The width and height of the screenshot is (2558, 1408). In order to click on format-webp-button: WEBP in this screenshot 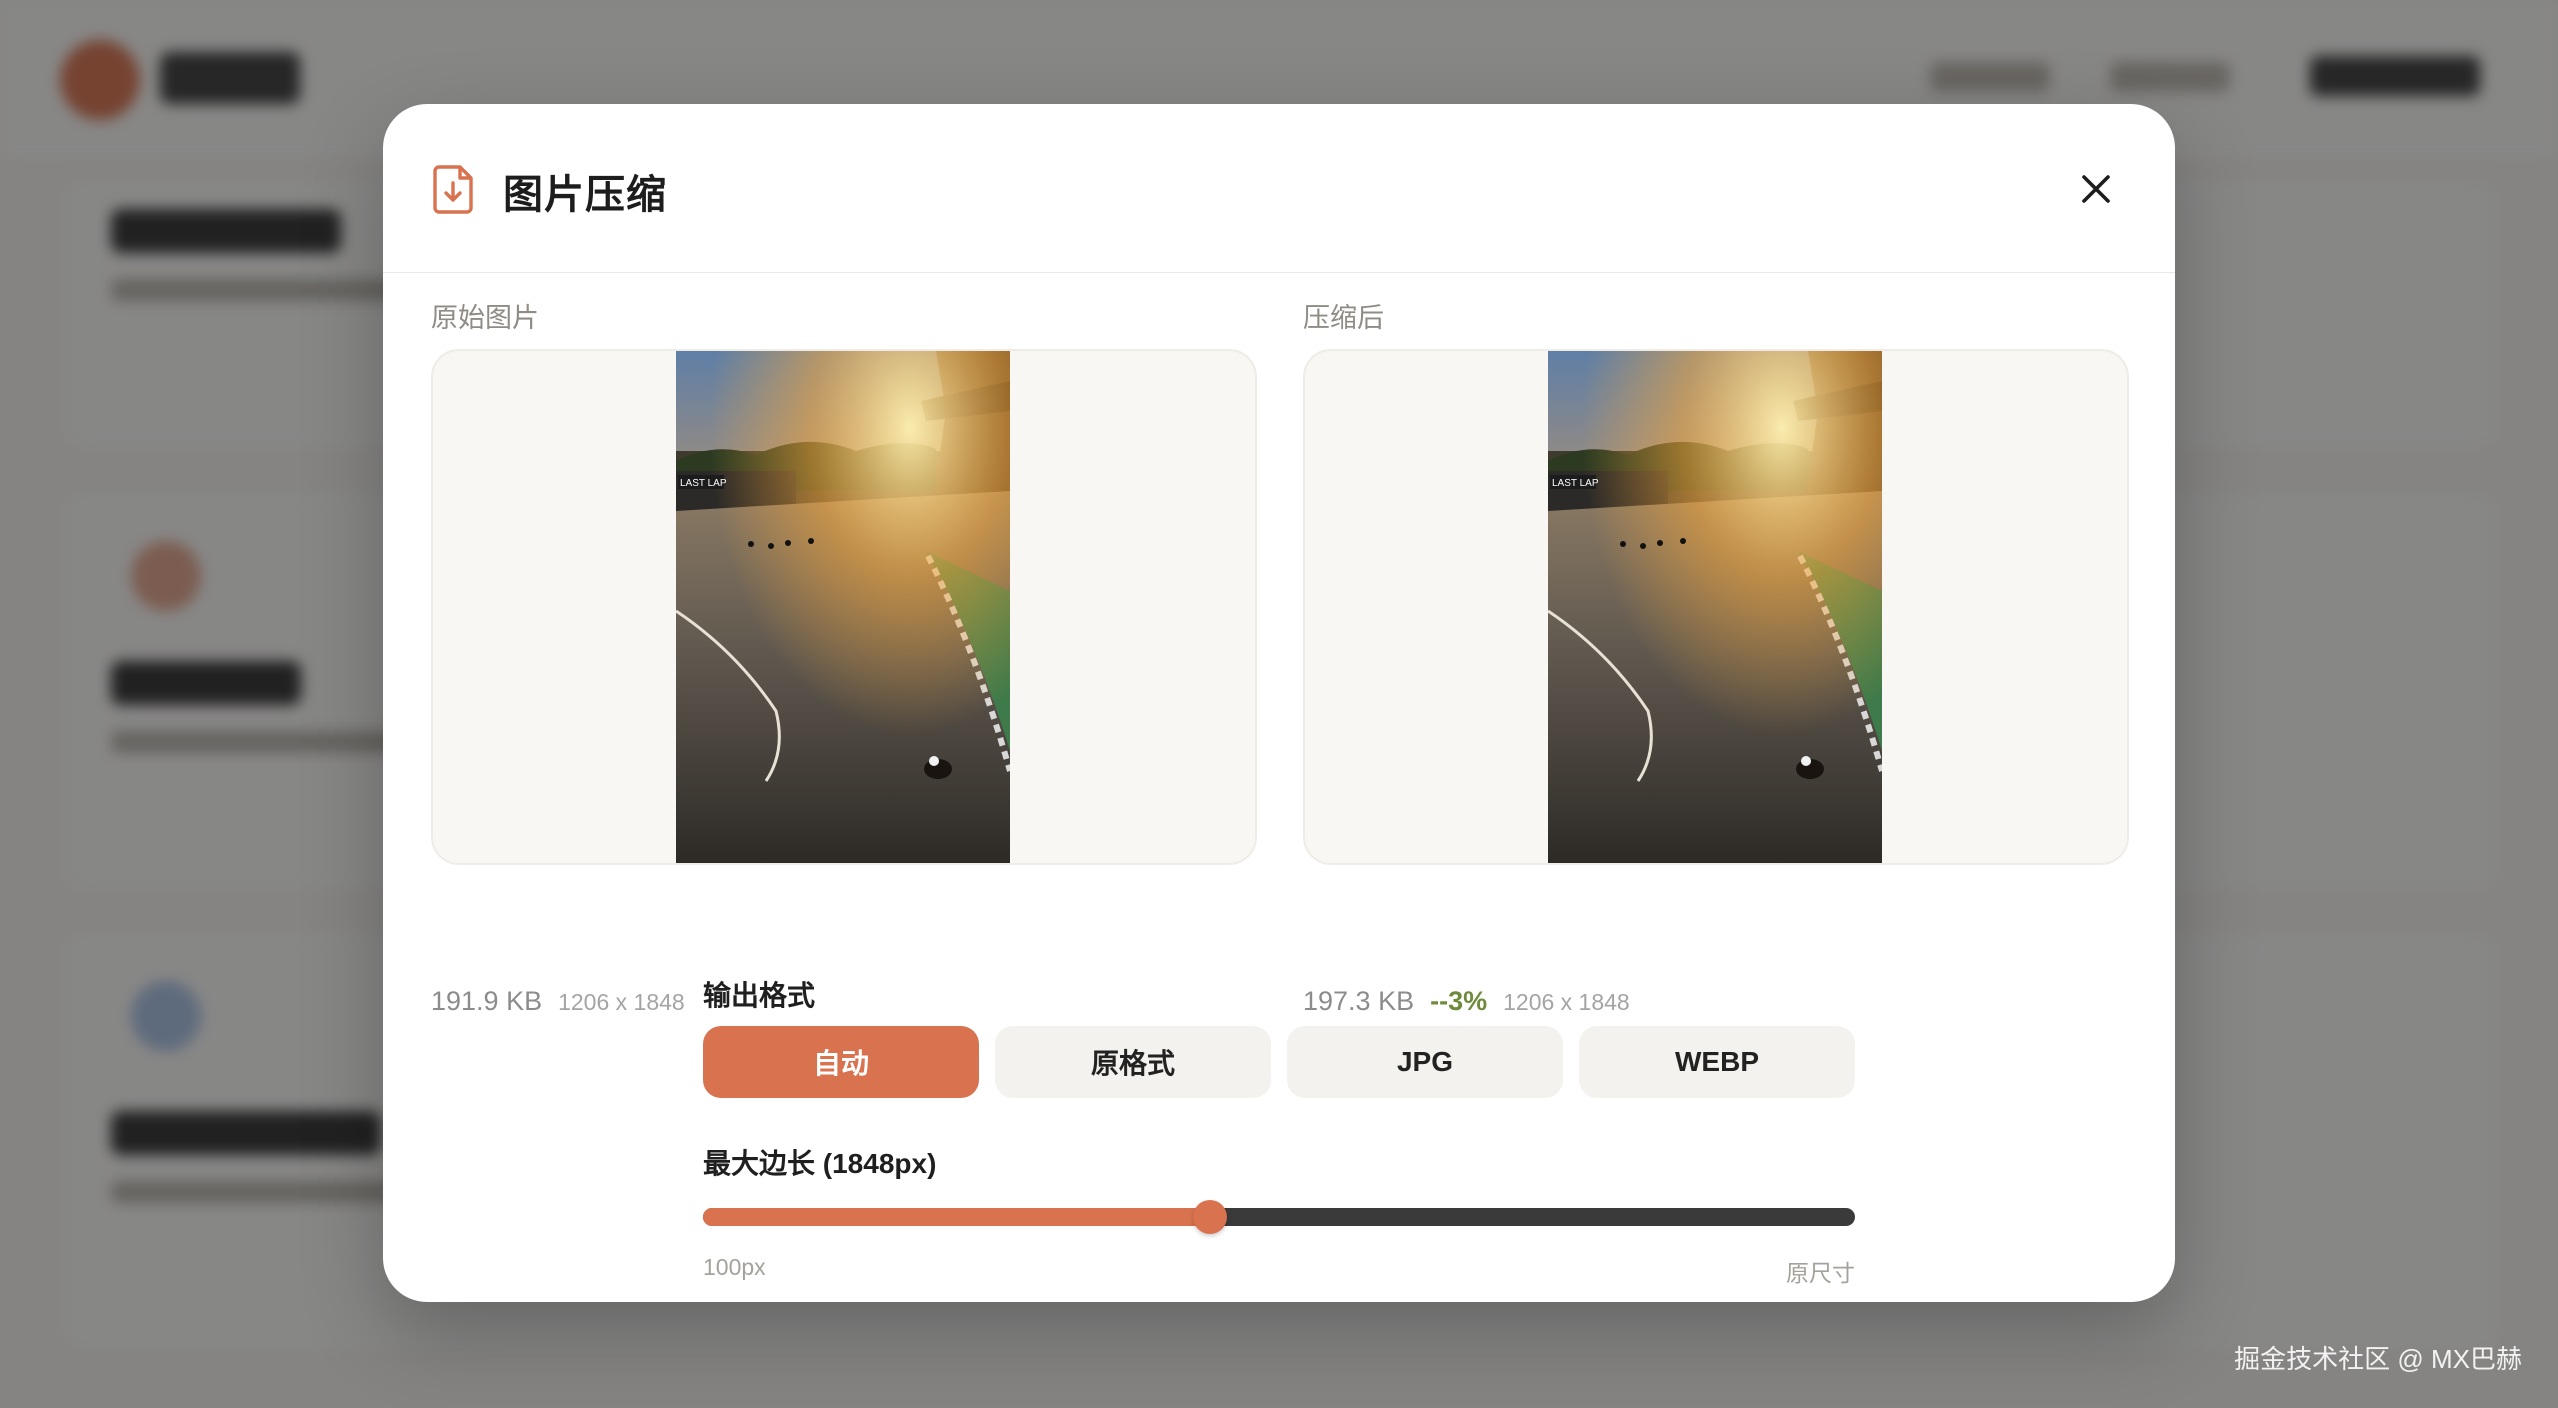, I will do `click(1717, 1062)`.